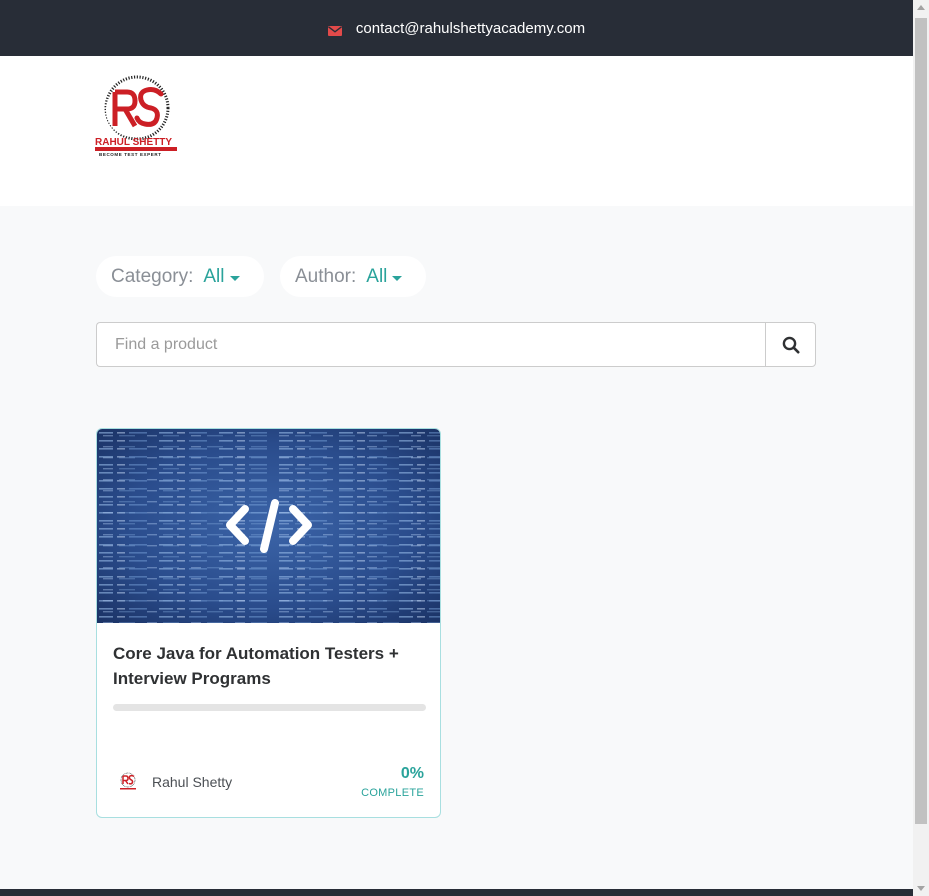 The image size is (929, 896). Describe the element at coordinates (137, 116) in the screenshot. I see `rahul-shetty-academy-logo: RAHUL SHETTY BECOME TEST EXPERT` at that location.